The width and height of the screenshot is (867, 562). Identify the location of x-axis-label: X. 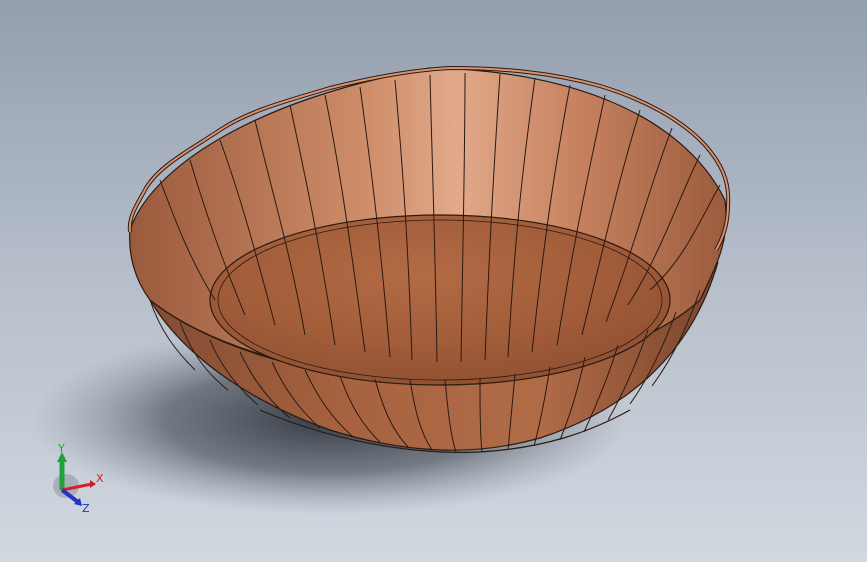
(100, 478).